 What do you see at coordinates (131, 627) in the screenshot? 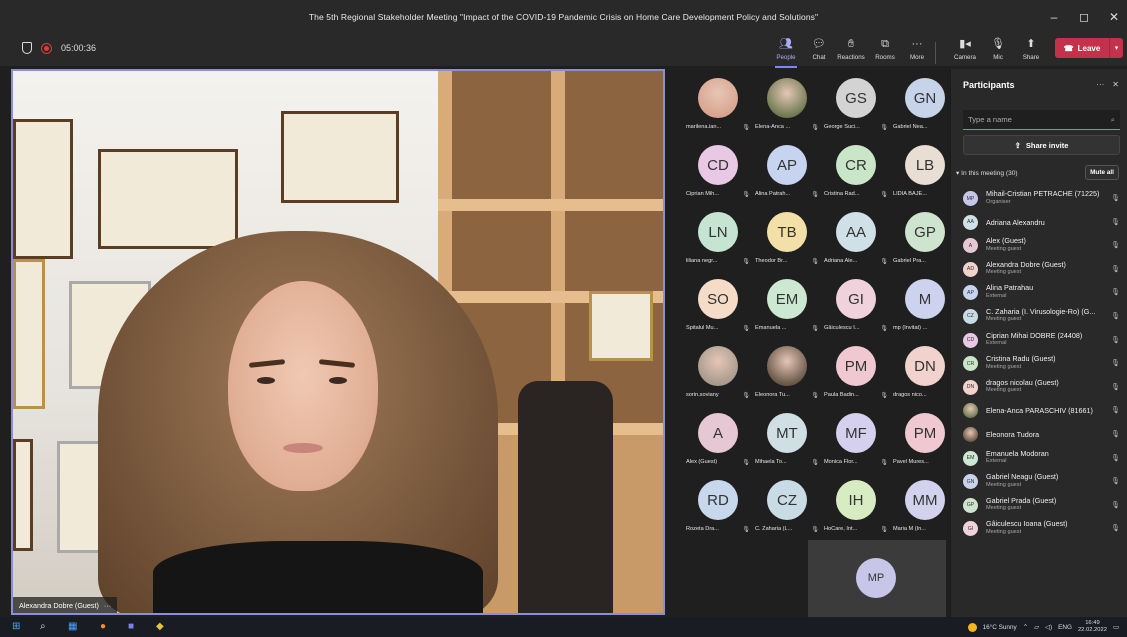
I see `teams-icon: ■` at bounding box center [131, 627].